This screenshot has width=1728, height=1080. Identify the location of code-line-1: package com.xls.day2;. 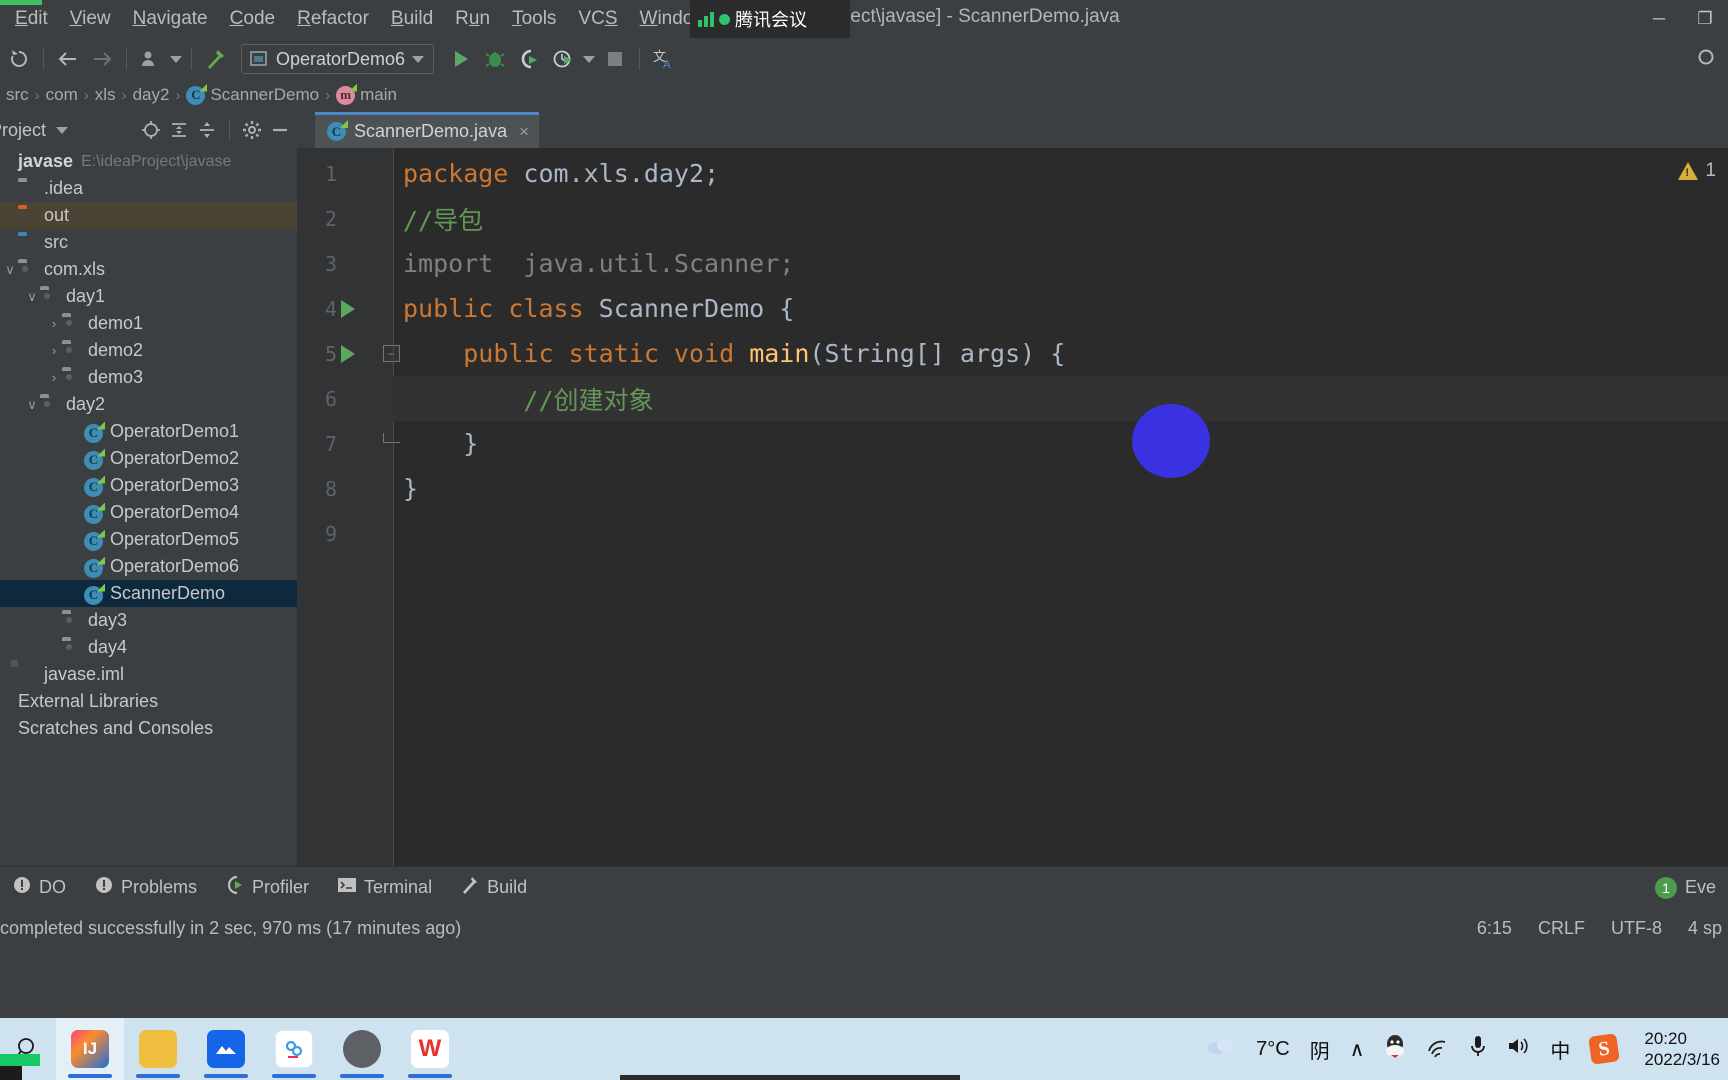
(1060, 173).